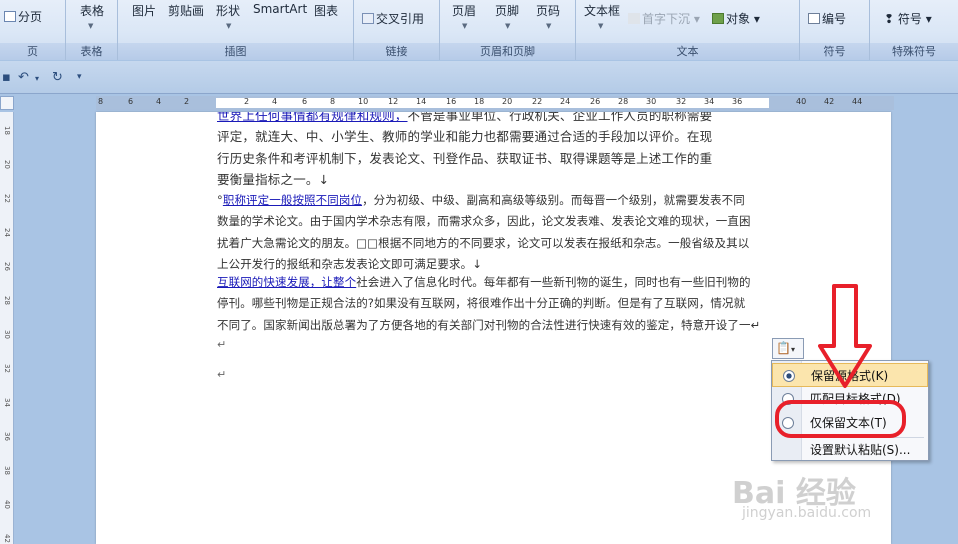 The image size is (958, 544). I want to click on redo-icon: ↻, so click(57, 77).